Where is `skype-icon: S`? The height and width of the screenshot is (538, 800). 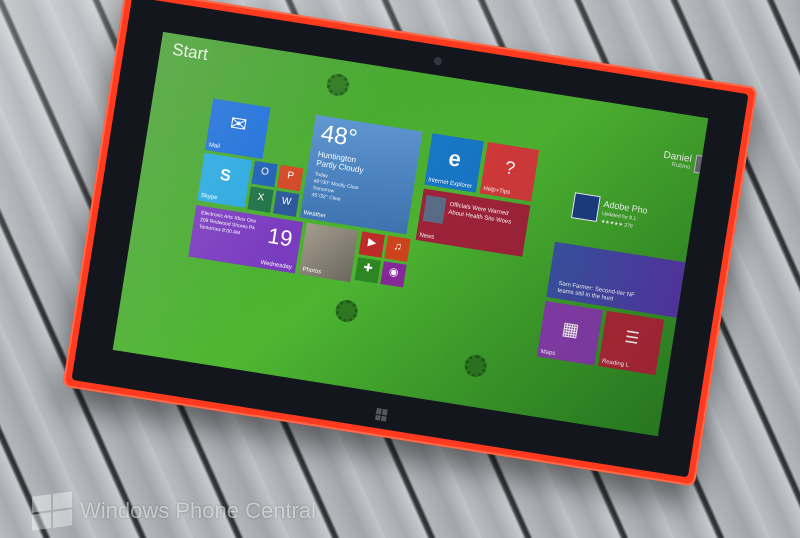
skype-icon: S is located at coordinates (225, 176).